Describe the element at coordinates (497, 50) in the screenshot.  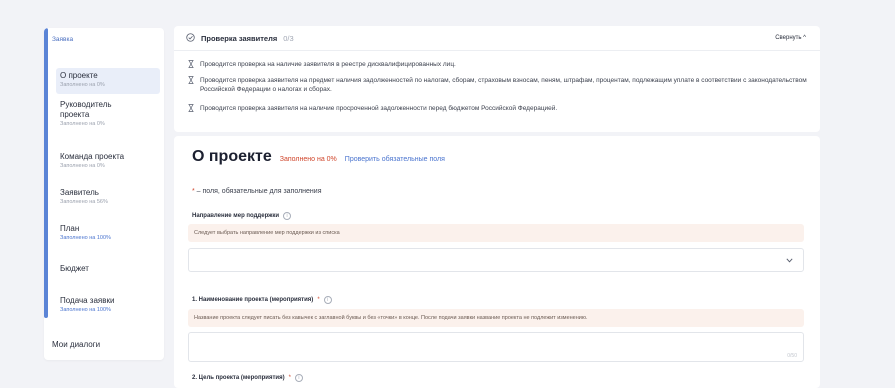
I see `divider` at that location.